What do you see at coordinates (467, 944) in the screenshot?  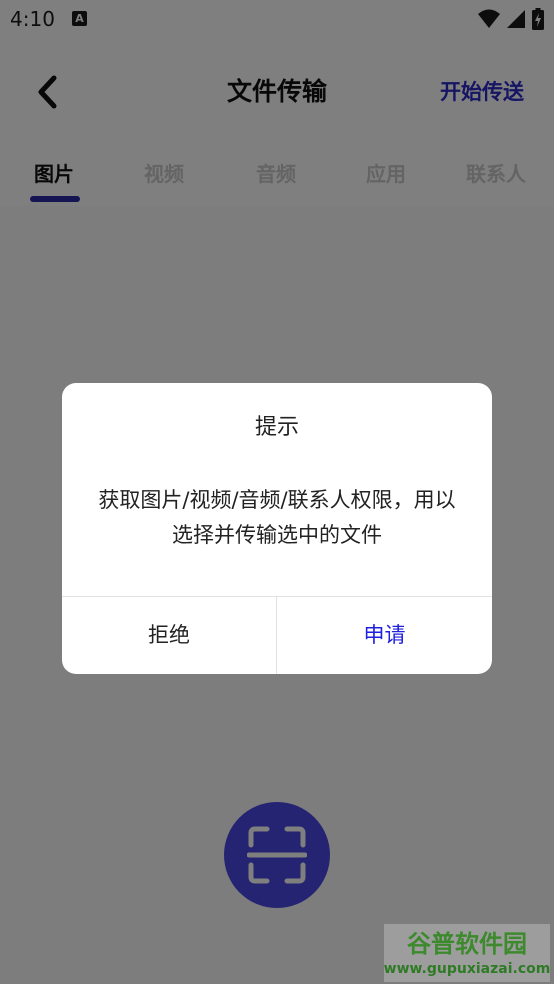 I see `svg-text: 谷普软件园` at bounding box center [467, 944].